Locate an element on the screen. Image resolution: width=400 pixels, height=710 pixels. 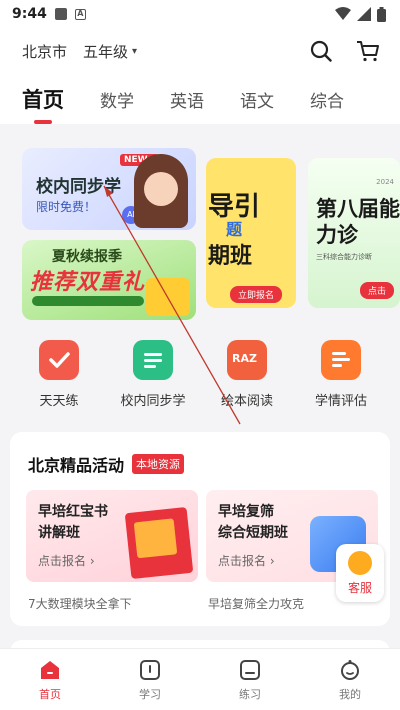
gallery-notification-icon is located at coordinates (60, 14).